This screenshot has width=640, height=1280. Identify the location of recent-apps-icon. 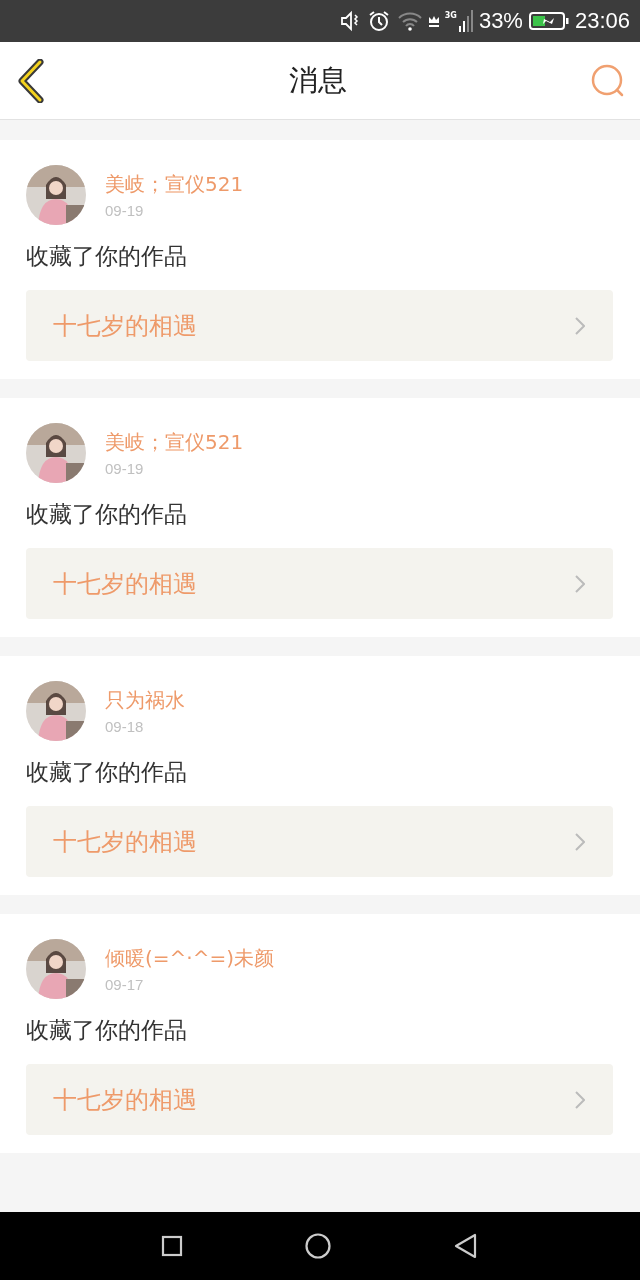
(171, 1246).